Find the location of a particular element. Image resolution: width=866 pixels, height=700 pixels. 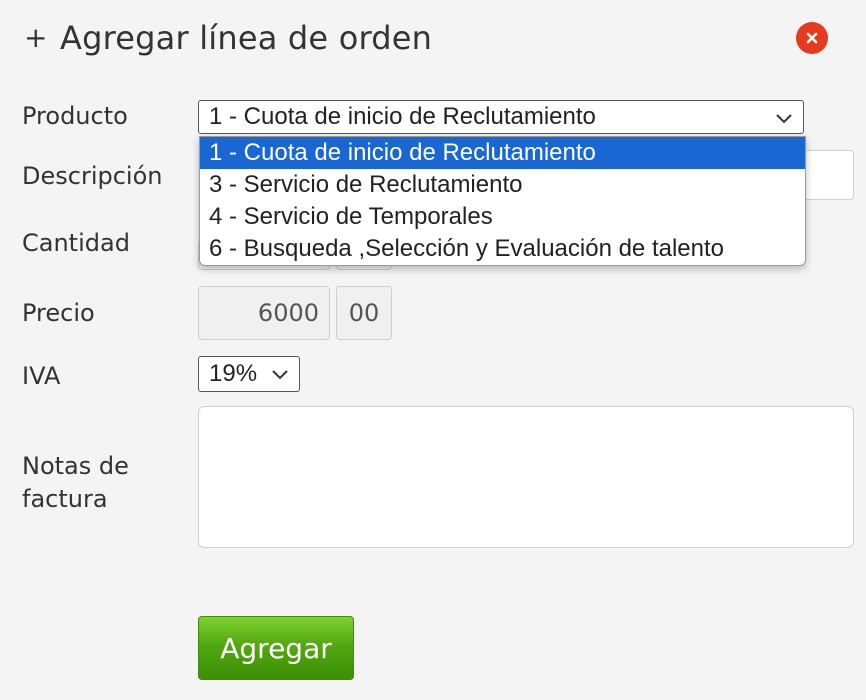

price-whole-input: 6000 is located at coordinates (264, 313).